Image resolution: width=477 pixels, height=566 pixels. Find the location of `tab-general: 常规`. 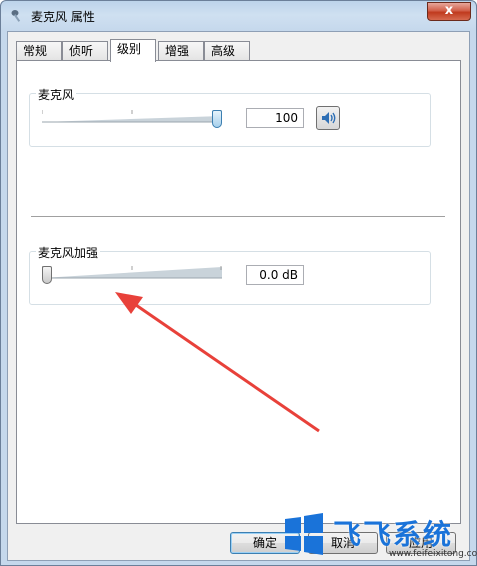

tab-general: 常规 is located at coordinates (39, 51).